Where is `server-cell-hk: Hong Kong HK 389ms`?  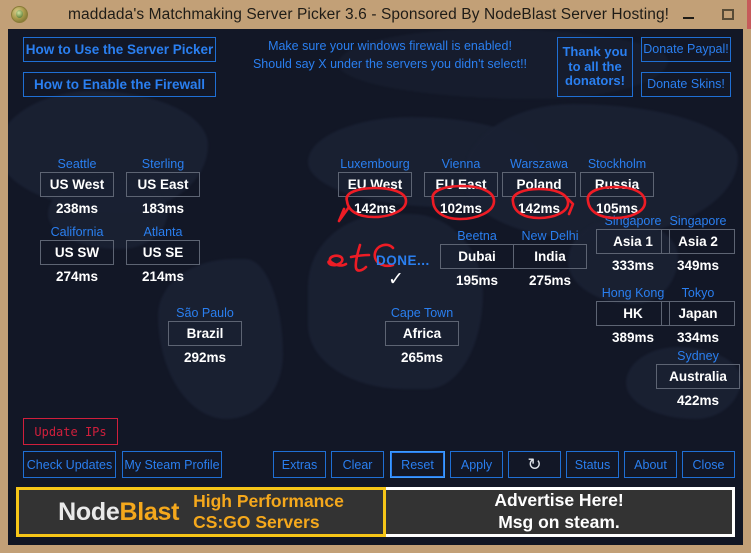
server-cell-hk: Hong Kong HK 389ms is located at coordinates (633, 316).